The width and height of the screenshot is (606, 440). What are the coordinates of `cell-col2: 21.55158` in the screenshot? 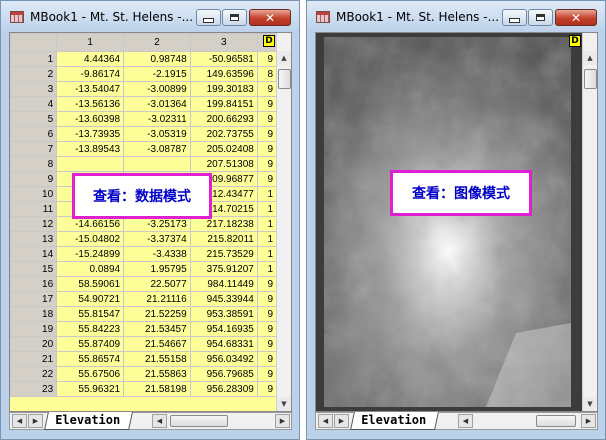 It's located at (157, 359).